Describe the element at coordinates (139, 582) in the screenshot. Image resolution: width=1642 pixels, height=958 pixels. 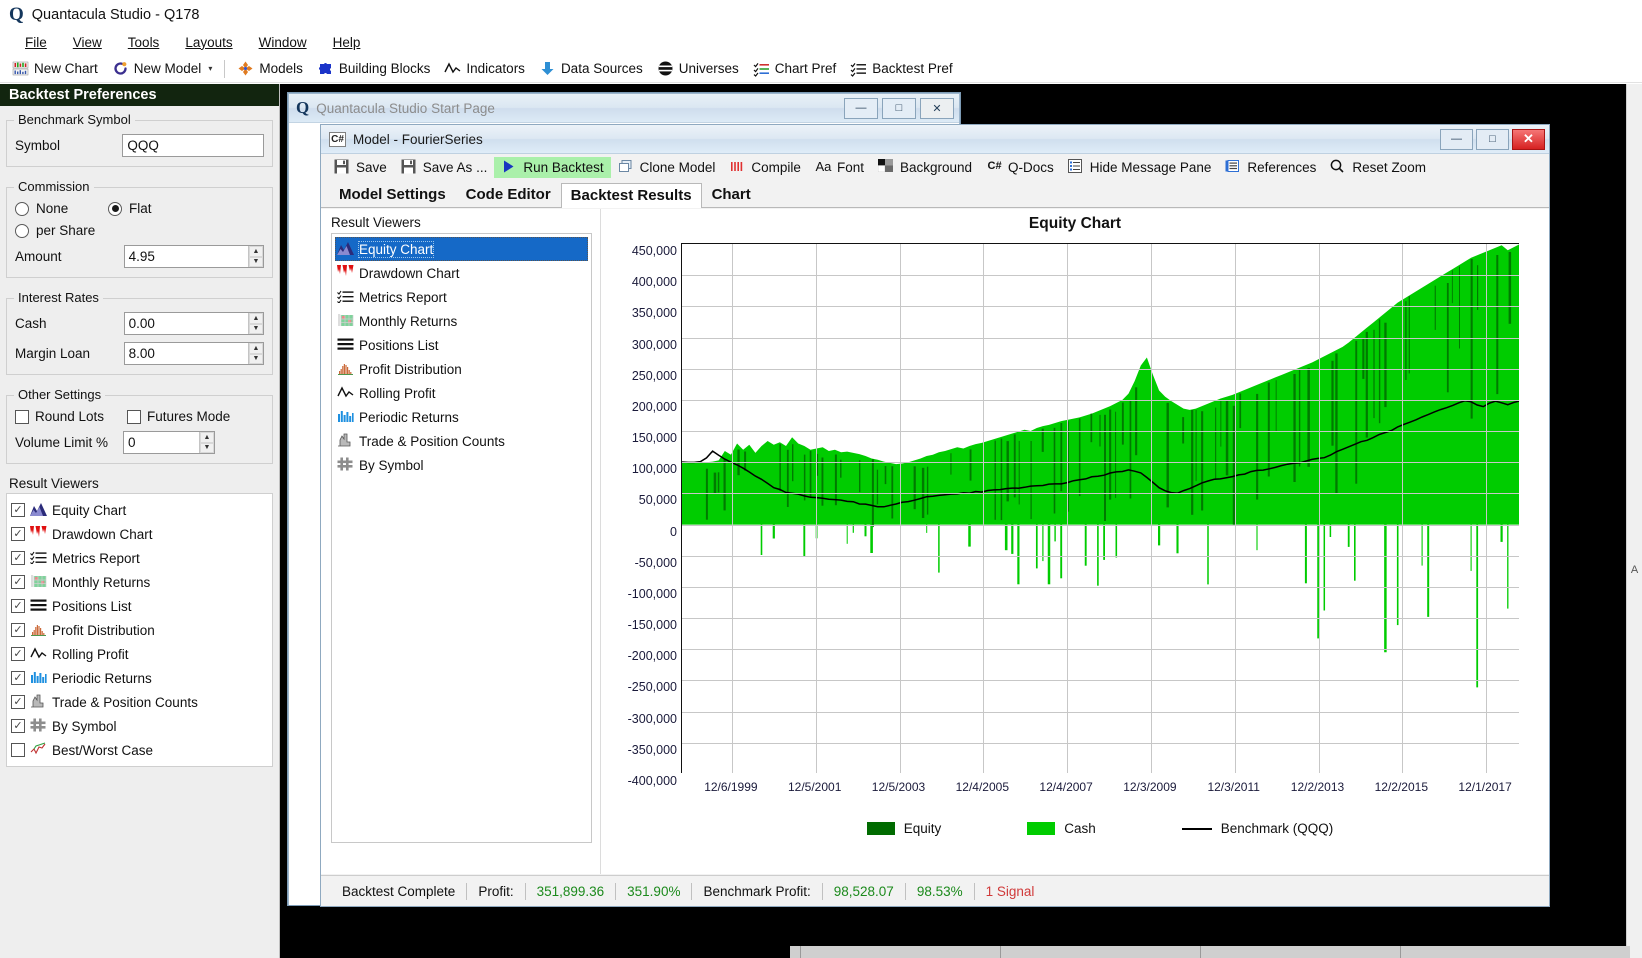
I see `list-item: Monthly Returns` at that location.